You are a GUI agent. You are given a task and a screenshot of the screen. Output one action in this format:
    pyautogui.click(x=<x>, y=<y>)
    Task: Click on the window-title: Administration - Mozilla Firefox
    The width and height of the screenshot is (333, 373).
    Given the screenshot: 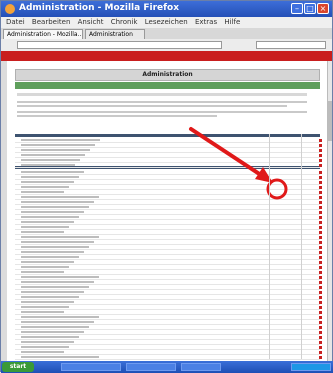 What is the action you would take?
    pyautogui.click(x=99, y=8)
    